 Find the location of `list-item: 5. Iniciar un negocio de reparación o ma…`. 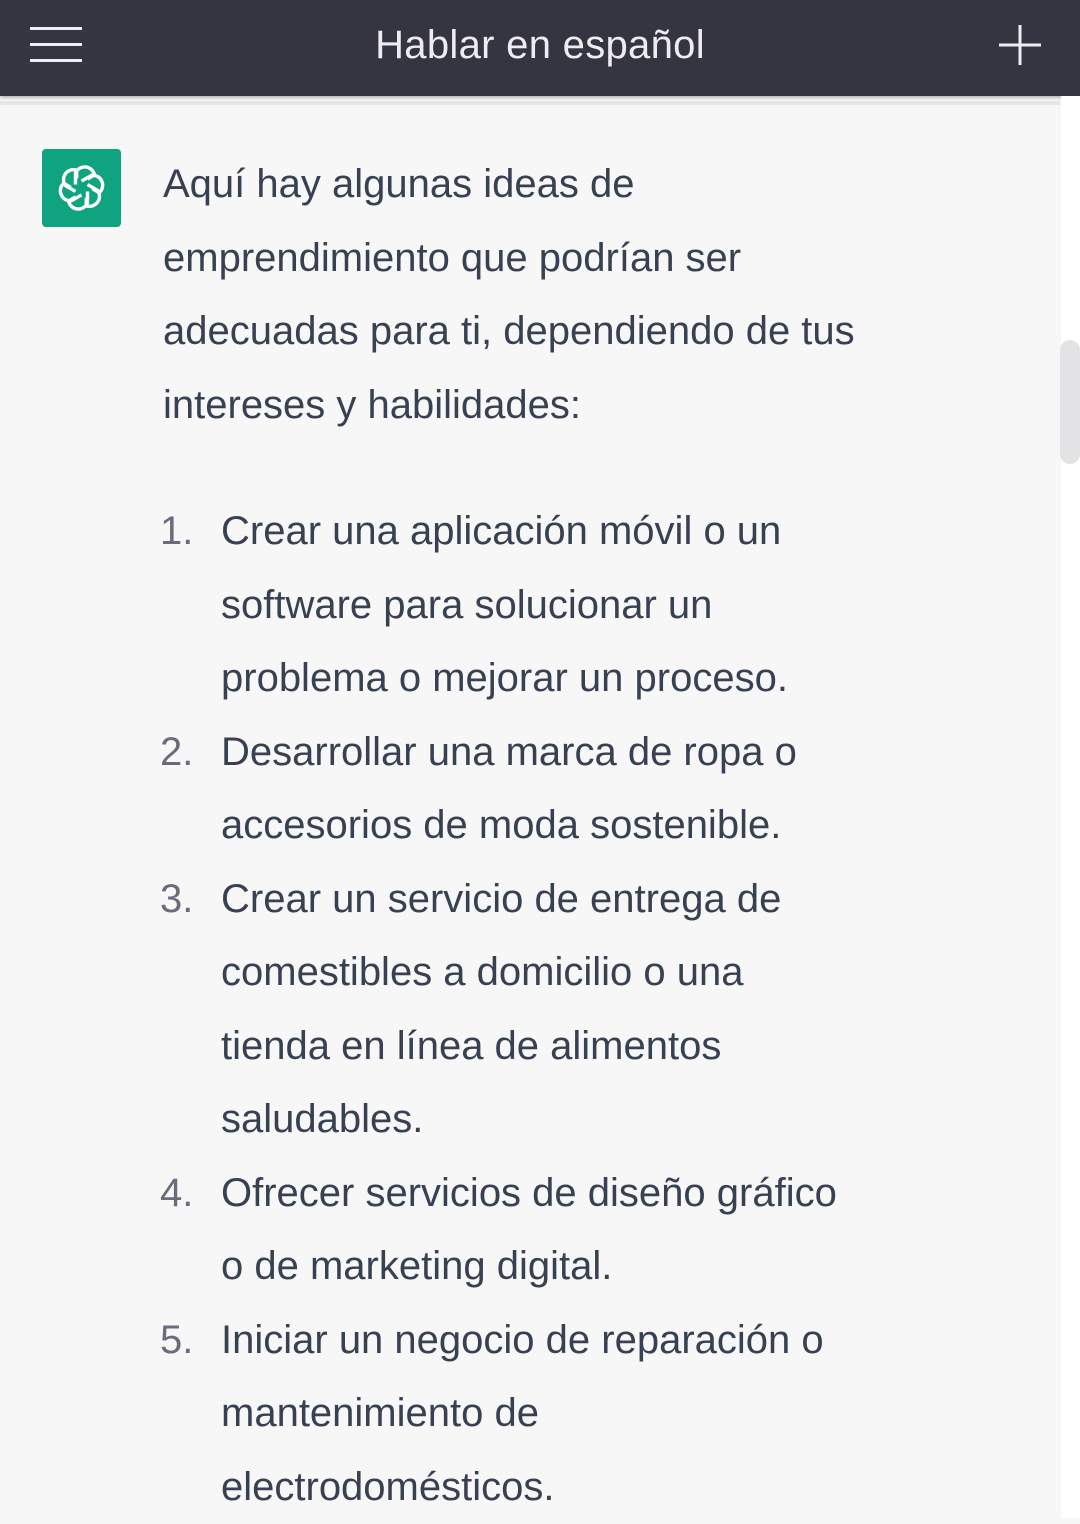

list-item: 5. Iniciar un negocio de reparación o ma… is located at coordinates (513, 1414).